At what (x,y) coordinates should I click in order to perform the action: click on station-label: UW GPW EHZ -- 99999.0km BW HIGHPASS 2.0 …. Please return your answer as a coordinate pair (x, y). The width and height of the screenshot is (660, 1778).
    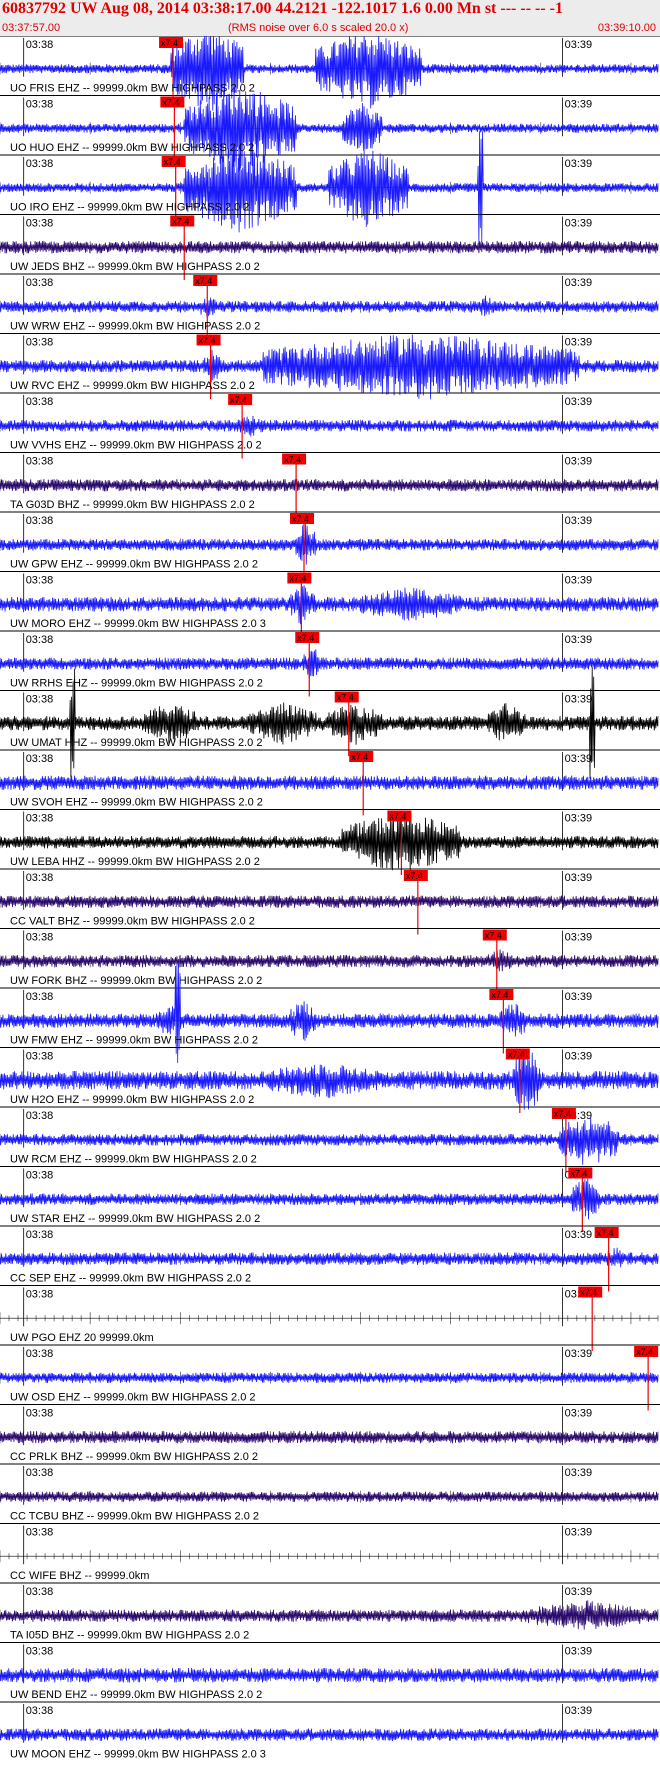
    Looking at the image, I should click on (134, 565).